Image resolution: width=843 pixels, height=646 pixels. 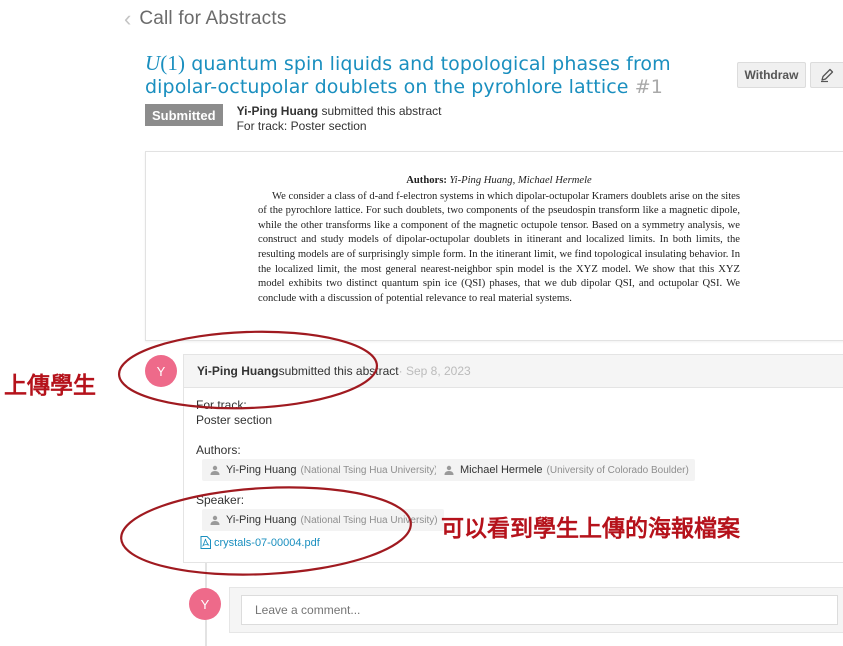 What do you see at coordinates (212, 19) in the screenshot?
I see `section-title: Call for Abstracts` at bounding box center [212, 19].